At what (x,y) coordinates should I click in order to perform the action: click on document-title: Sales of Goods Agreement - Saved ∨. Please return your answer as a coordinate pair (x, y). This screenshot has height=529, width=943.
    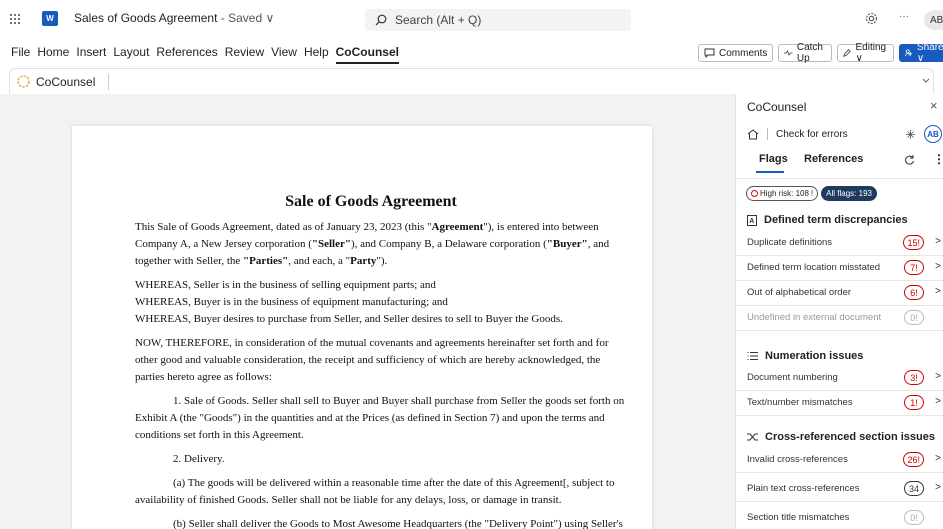
    Looking at the image, I should click on (174, 18).